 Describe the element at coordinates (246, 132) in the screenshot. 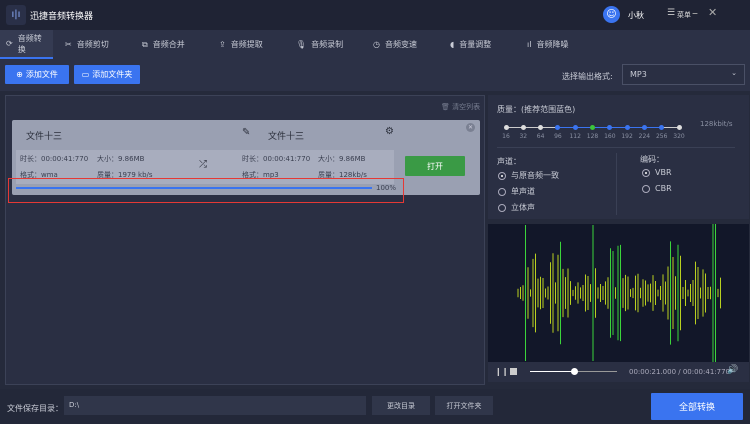

I see `edit-icon: ✎` at that location.